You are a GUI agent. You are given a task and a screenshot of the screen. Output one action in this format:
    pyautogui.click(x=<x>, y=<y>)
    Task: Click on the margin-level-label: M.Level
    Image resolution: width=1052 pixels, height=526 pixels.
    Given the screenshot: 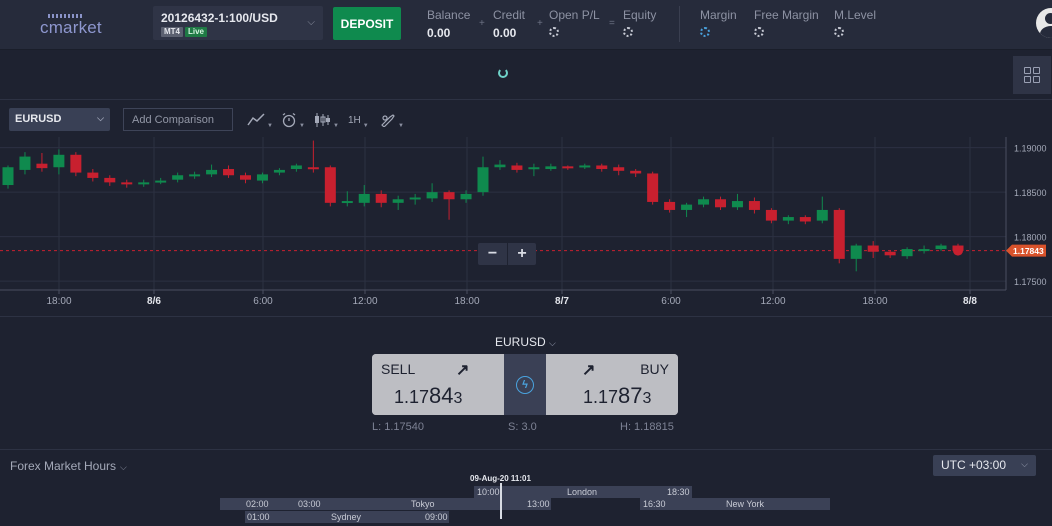 What is the action you would take?
    pyautogui.click(x=855, y=15)
    